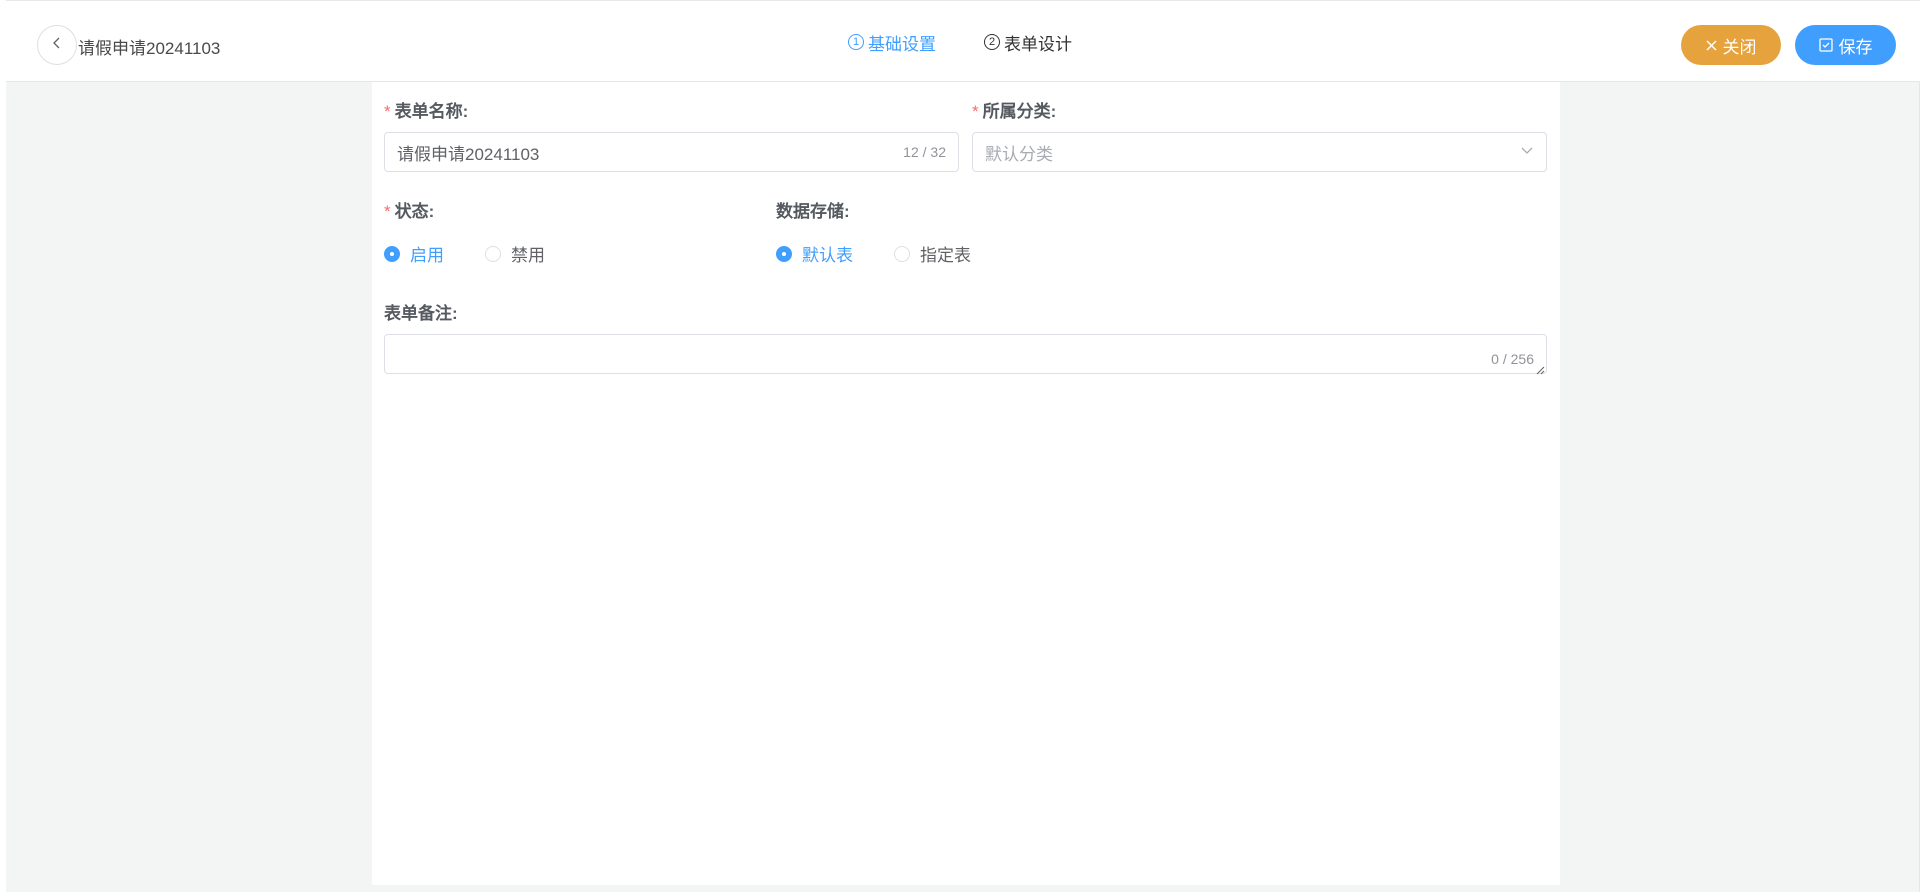  Describe the element at coordinates (671, 152) in the screenshot. I see `form-name-input: 请假申请20241103 12 / 32` at that location.